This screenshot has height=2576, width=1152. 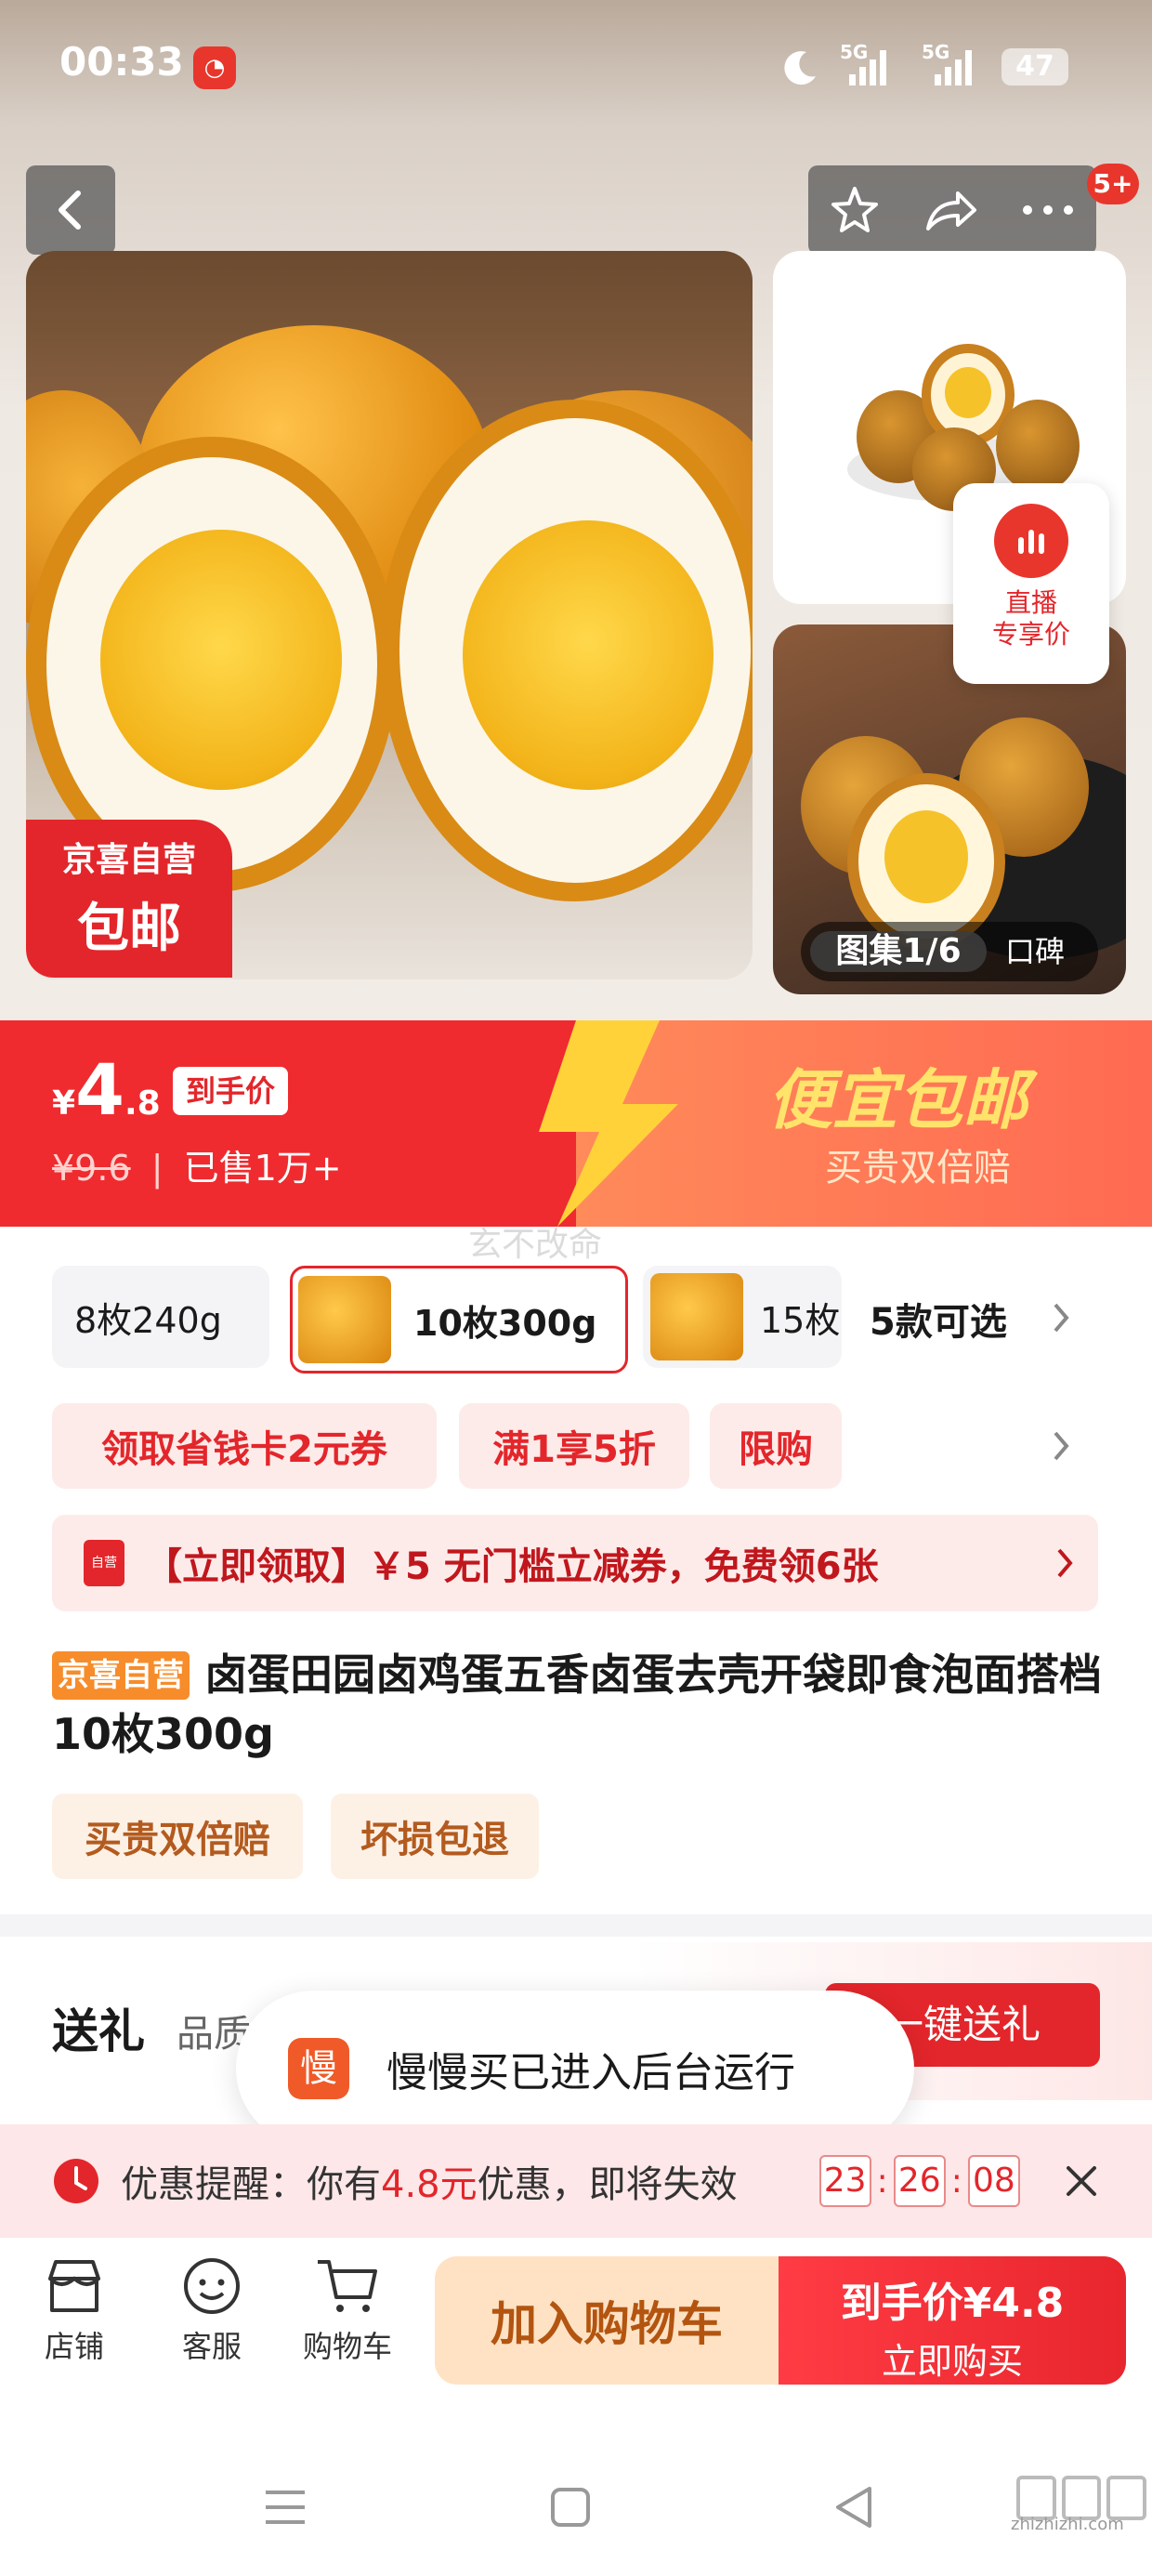 What do you see at coordinates (898, 951) in the screenshot?
I see `gallery-counter: 图集1/6` at bounding box center [898, 951].